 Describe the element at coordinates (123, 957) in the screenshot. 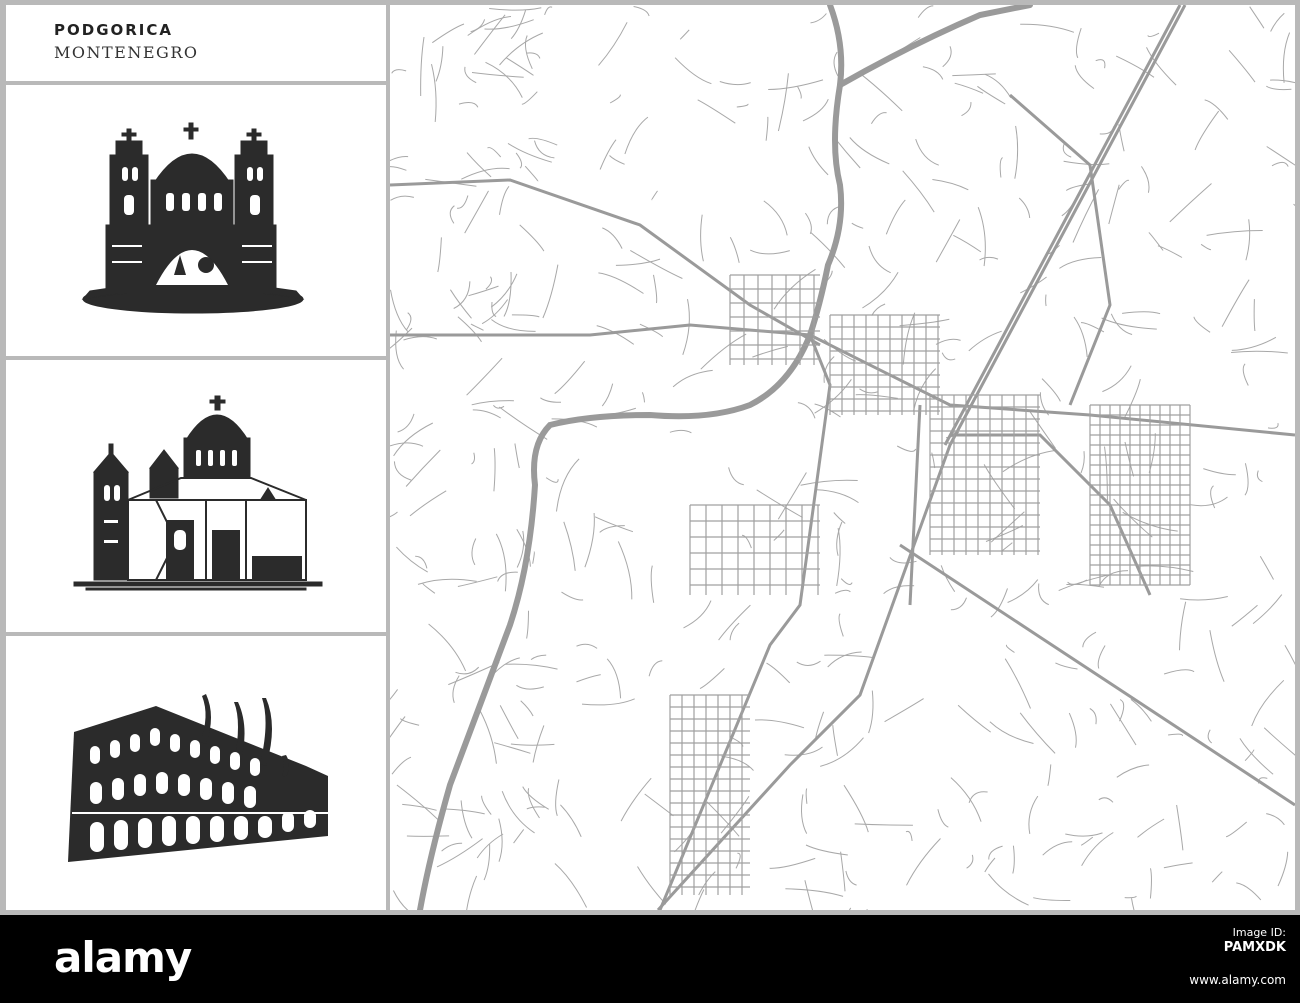

I see `alamy-logo: alamy` at that location.